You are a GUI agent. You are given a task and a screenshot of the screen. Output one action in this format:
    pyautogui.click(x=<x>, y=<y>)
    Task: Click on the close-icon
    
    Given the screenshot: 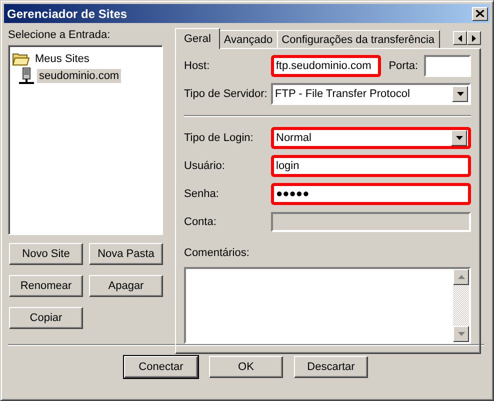 What is the action you would take?
    pyautogui.click(x=480, y=13)
    